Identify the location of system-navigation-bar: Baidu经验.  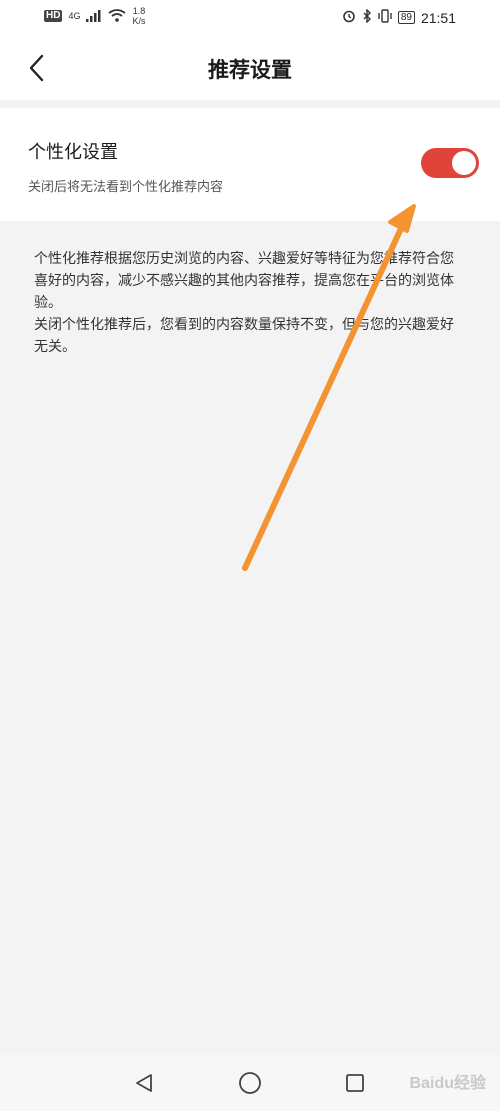
(250, 1083).